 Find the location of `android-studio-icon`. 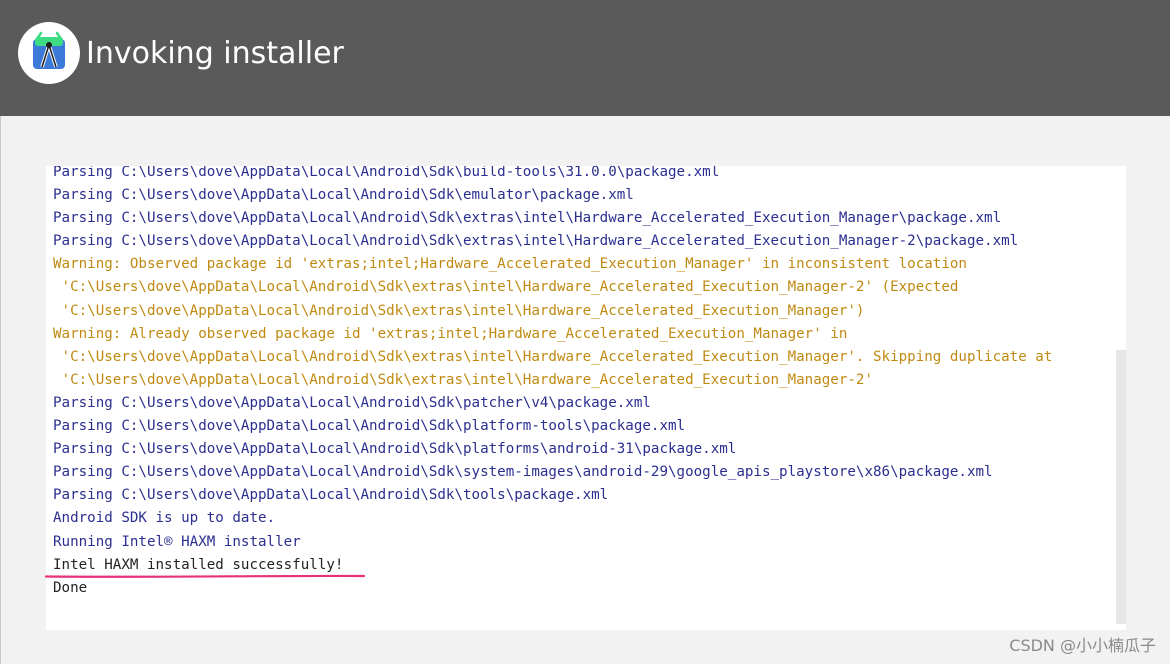

android-studio-icon is located at coordinates (49, 53).